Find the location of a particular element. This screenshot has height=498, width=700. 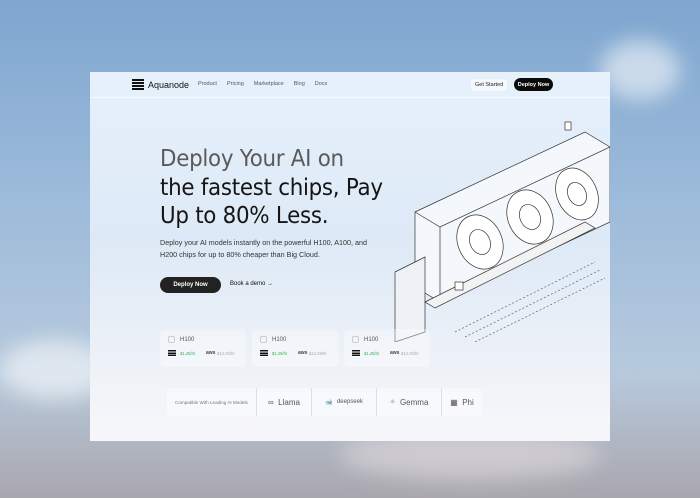

brand-name: Aquanode is located at coordinates (169, 84).